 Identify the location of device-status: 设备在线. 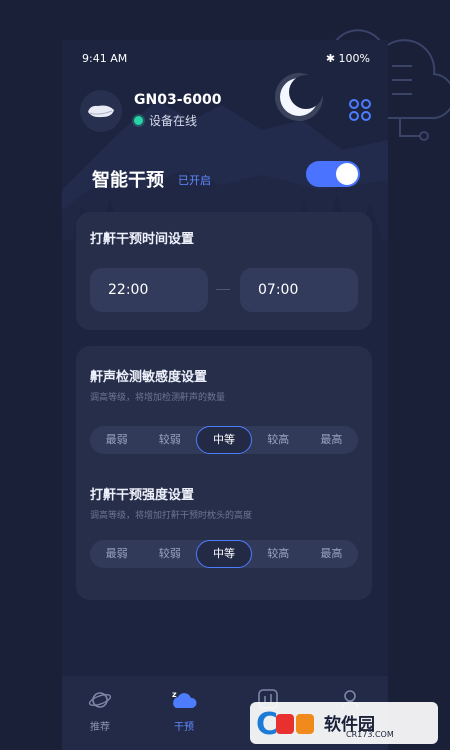
(165, 120).